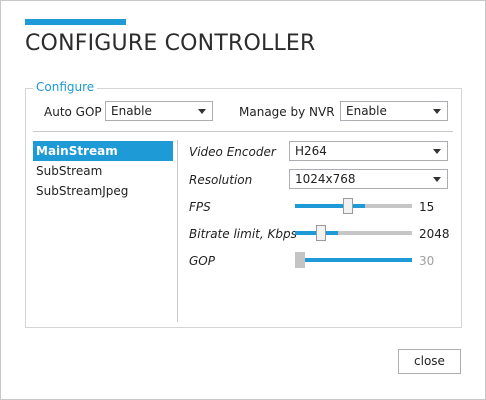 This screenshot has height=400, width=486. Describe the element at coordinates (103, 171) in the screenshot. I see `stream-item-substream: SubStream` at that location.